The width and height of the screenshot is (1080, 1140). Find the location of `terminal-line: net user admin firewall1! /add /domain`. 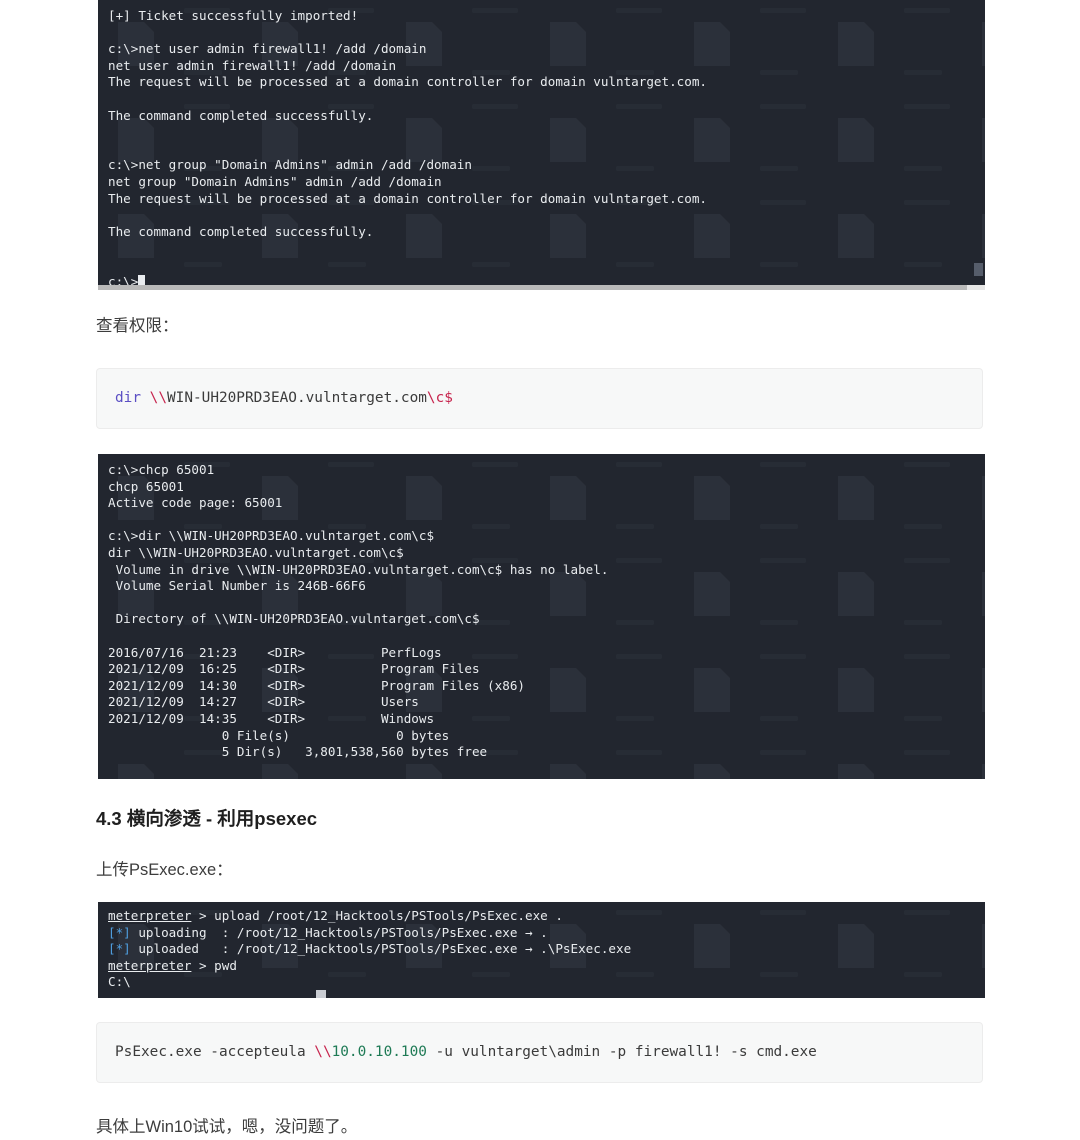

terminal-line: net user admin firewall1! /add /domain is located at coordinates (252, 65).